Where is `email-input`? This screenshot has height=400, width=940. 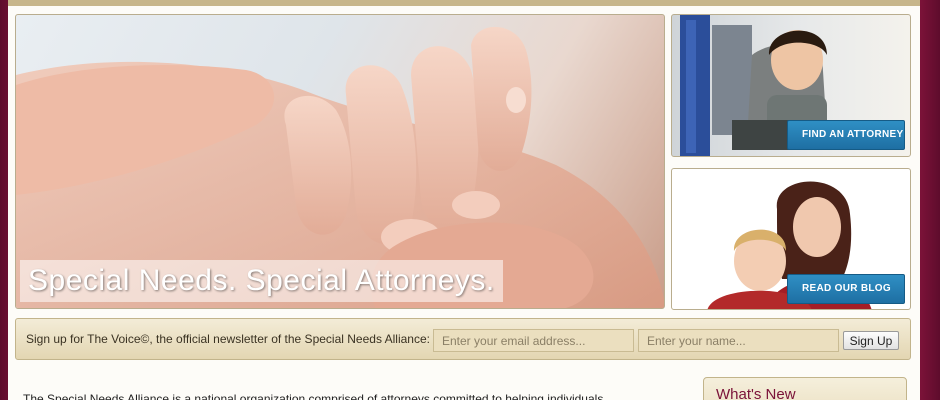
email-input is located at coordinates (533, 340).